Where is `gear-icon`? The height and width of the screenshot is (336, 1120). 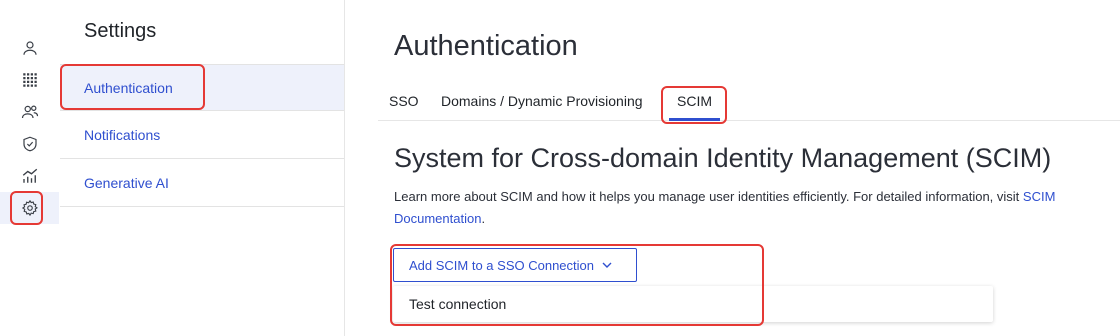 gear-icon is located at coordinates (29, 208).